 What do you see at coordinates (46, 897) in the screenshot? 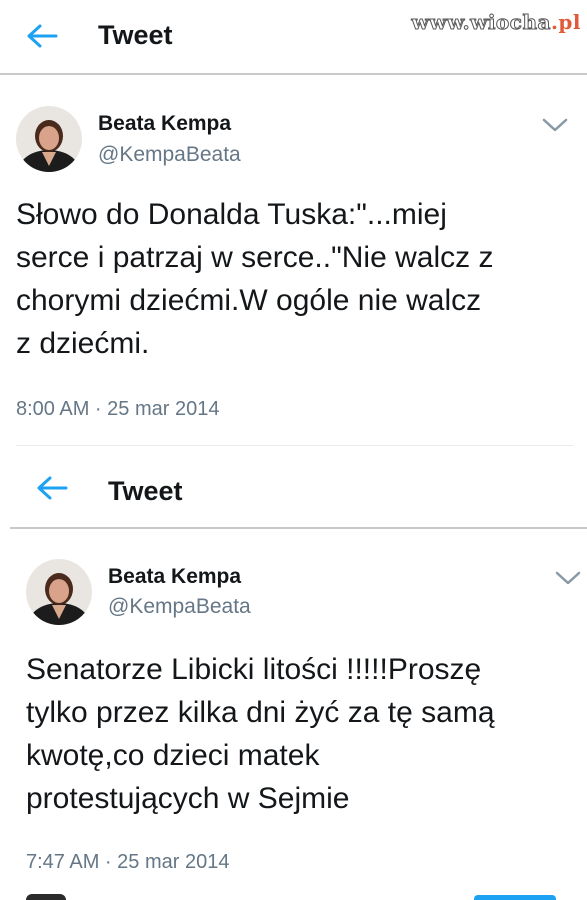
I see `partial-avatar` at bounding box center [46, 897].